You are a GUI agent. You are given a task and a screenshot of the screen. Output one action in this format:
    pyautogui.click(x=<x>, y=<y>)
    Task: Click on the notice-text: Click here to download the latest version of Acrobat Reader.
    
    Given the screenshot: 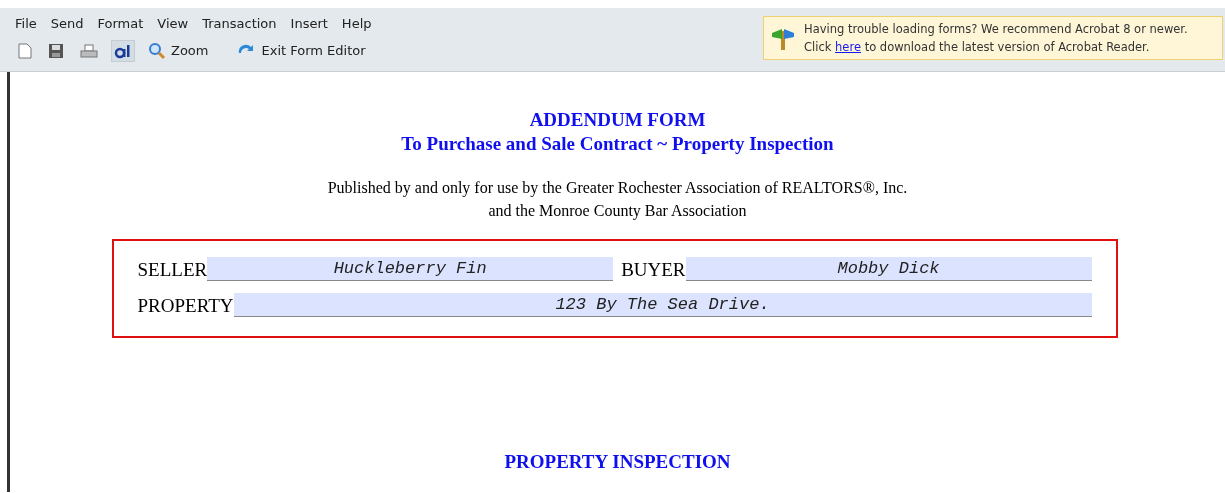 What is the action you would take?
    pyautogui.click(x=977, y=47)
    